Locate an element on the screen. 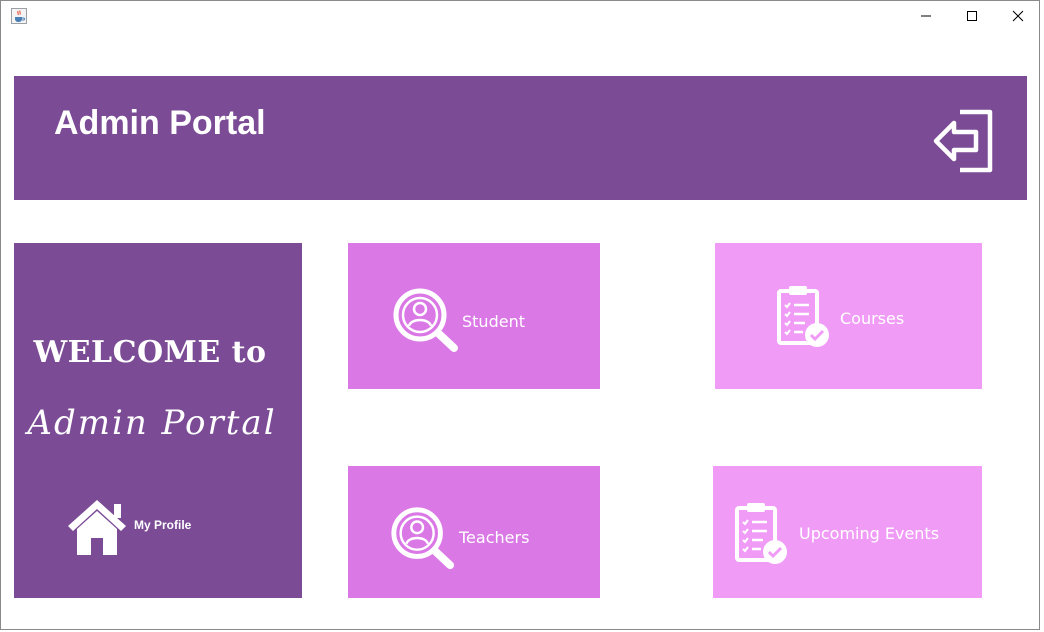 The height and width of the screenshot is (632, 1044). home-icon is located at coordinates (97, 527).